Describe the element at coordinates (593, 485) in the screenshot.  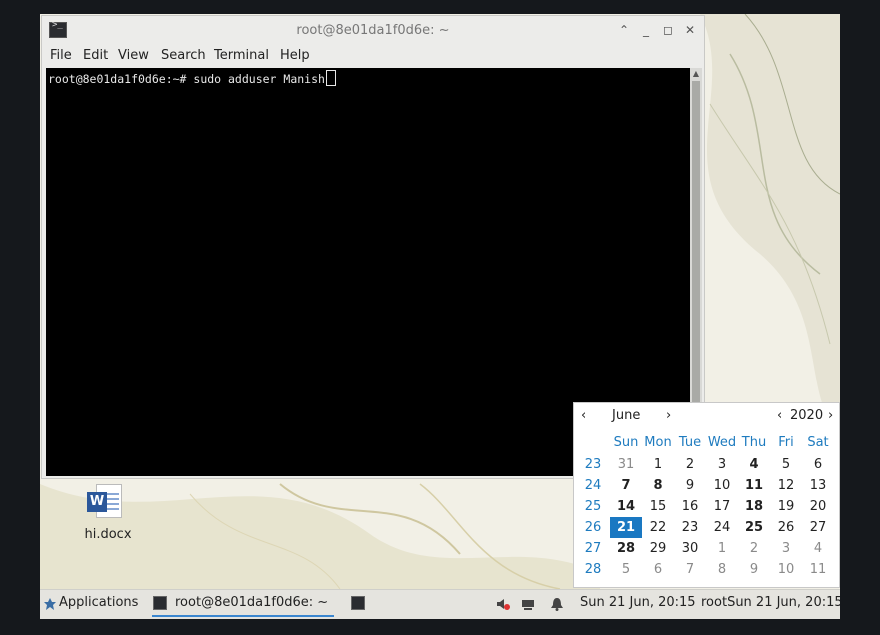
I see `week-number: 24` at that location.